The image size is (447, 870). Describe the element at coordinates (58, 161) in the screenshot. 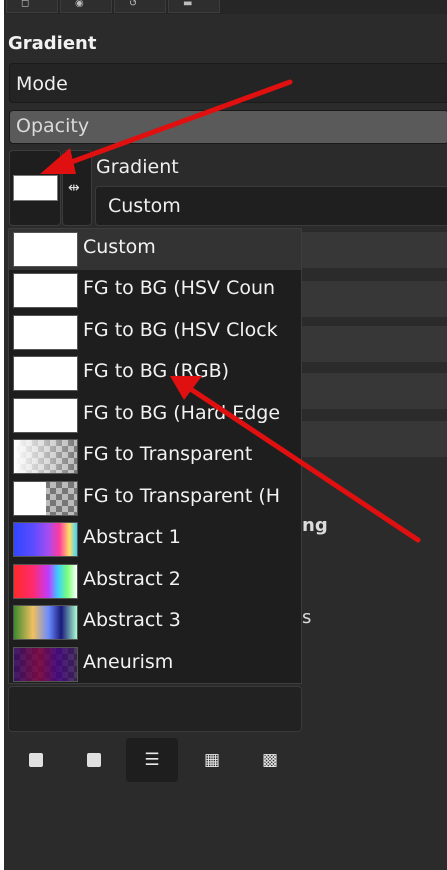

I see `annotation-arrowhead` at that location.